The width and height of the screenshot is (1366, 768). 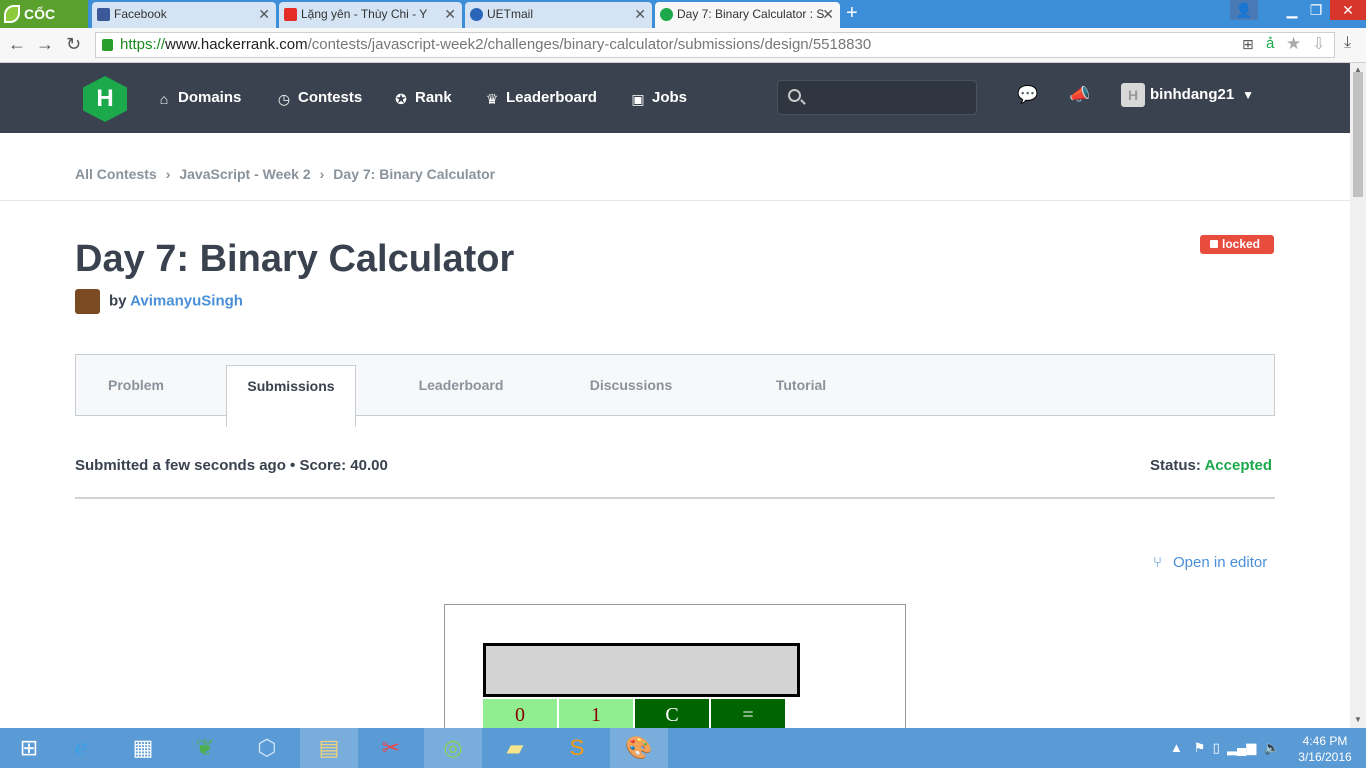 What do you see at coordinates (1214, 244) in the screenshot?
I see `lock-icon` at bounding box center [1214, 244].